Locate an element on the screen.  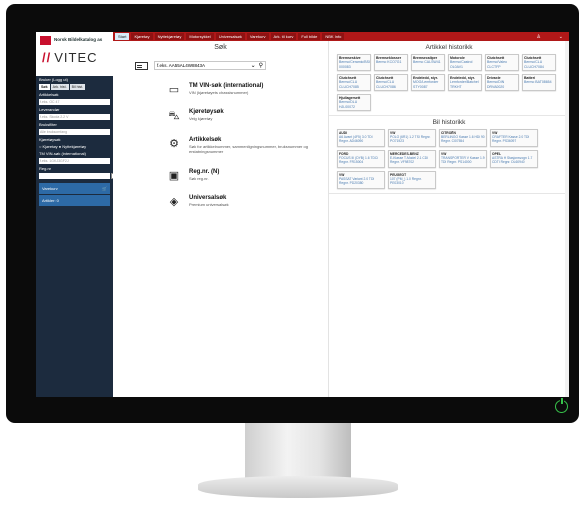
sidebar-tab-ark-hist: Ark. hist. is located at coordinates (59, 87).